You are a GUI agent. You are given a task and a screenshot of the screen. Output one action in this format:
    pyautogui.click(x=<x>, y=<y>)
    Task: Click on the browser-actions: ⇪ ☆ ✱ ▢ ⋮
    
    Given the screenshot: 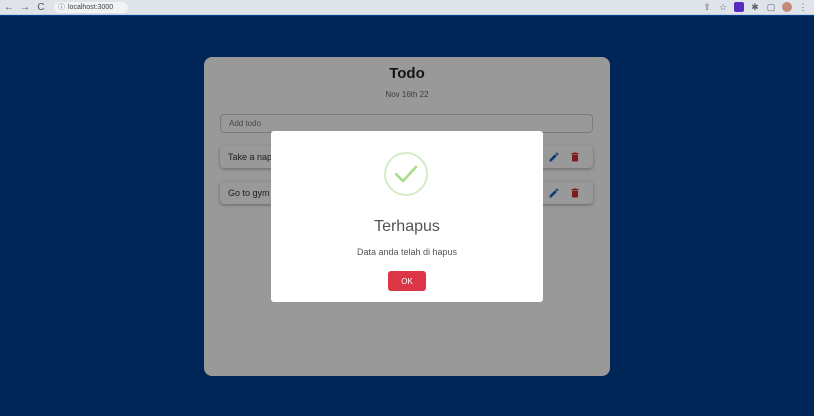 What is the action you would take?
    pyautogui.click(x=758, y=7)
    